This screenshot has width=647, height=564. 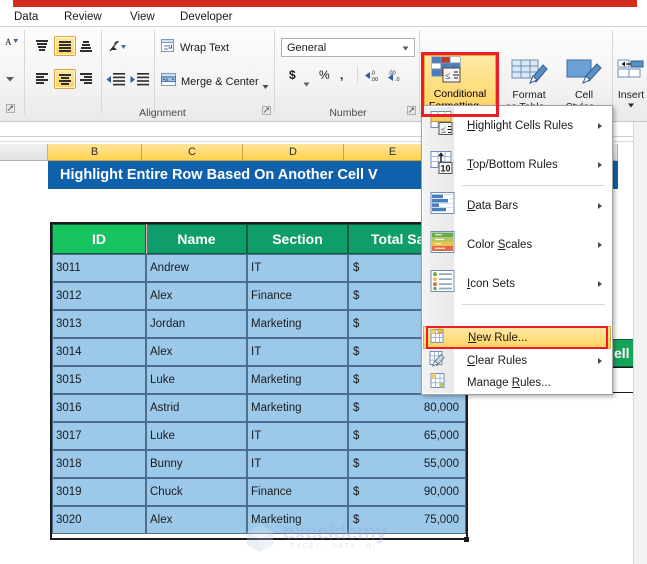 I want to click on font-dialog-launcher, so click(x=10, y=108).